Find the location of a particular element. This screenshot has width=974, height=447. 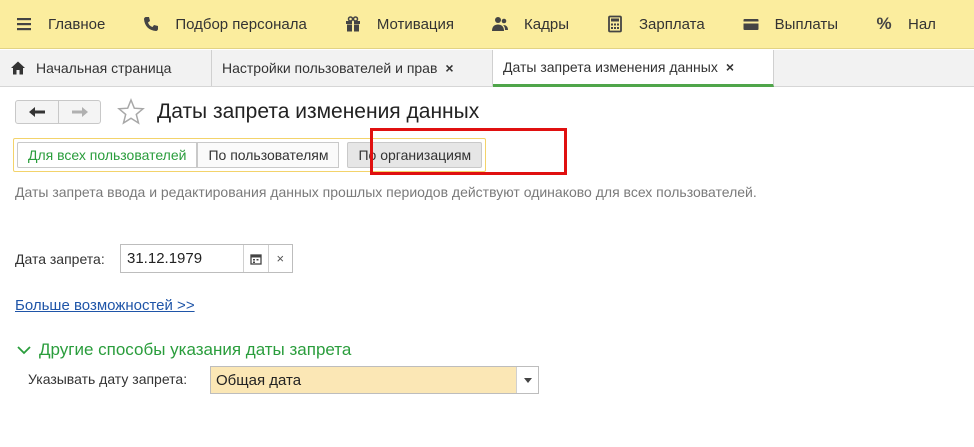

forward-button is located at coordinates (79, 112).